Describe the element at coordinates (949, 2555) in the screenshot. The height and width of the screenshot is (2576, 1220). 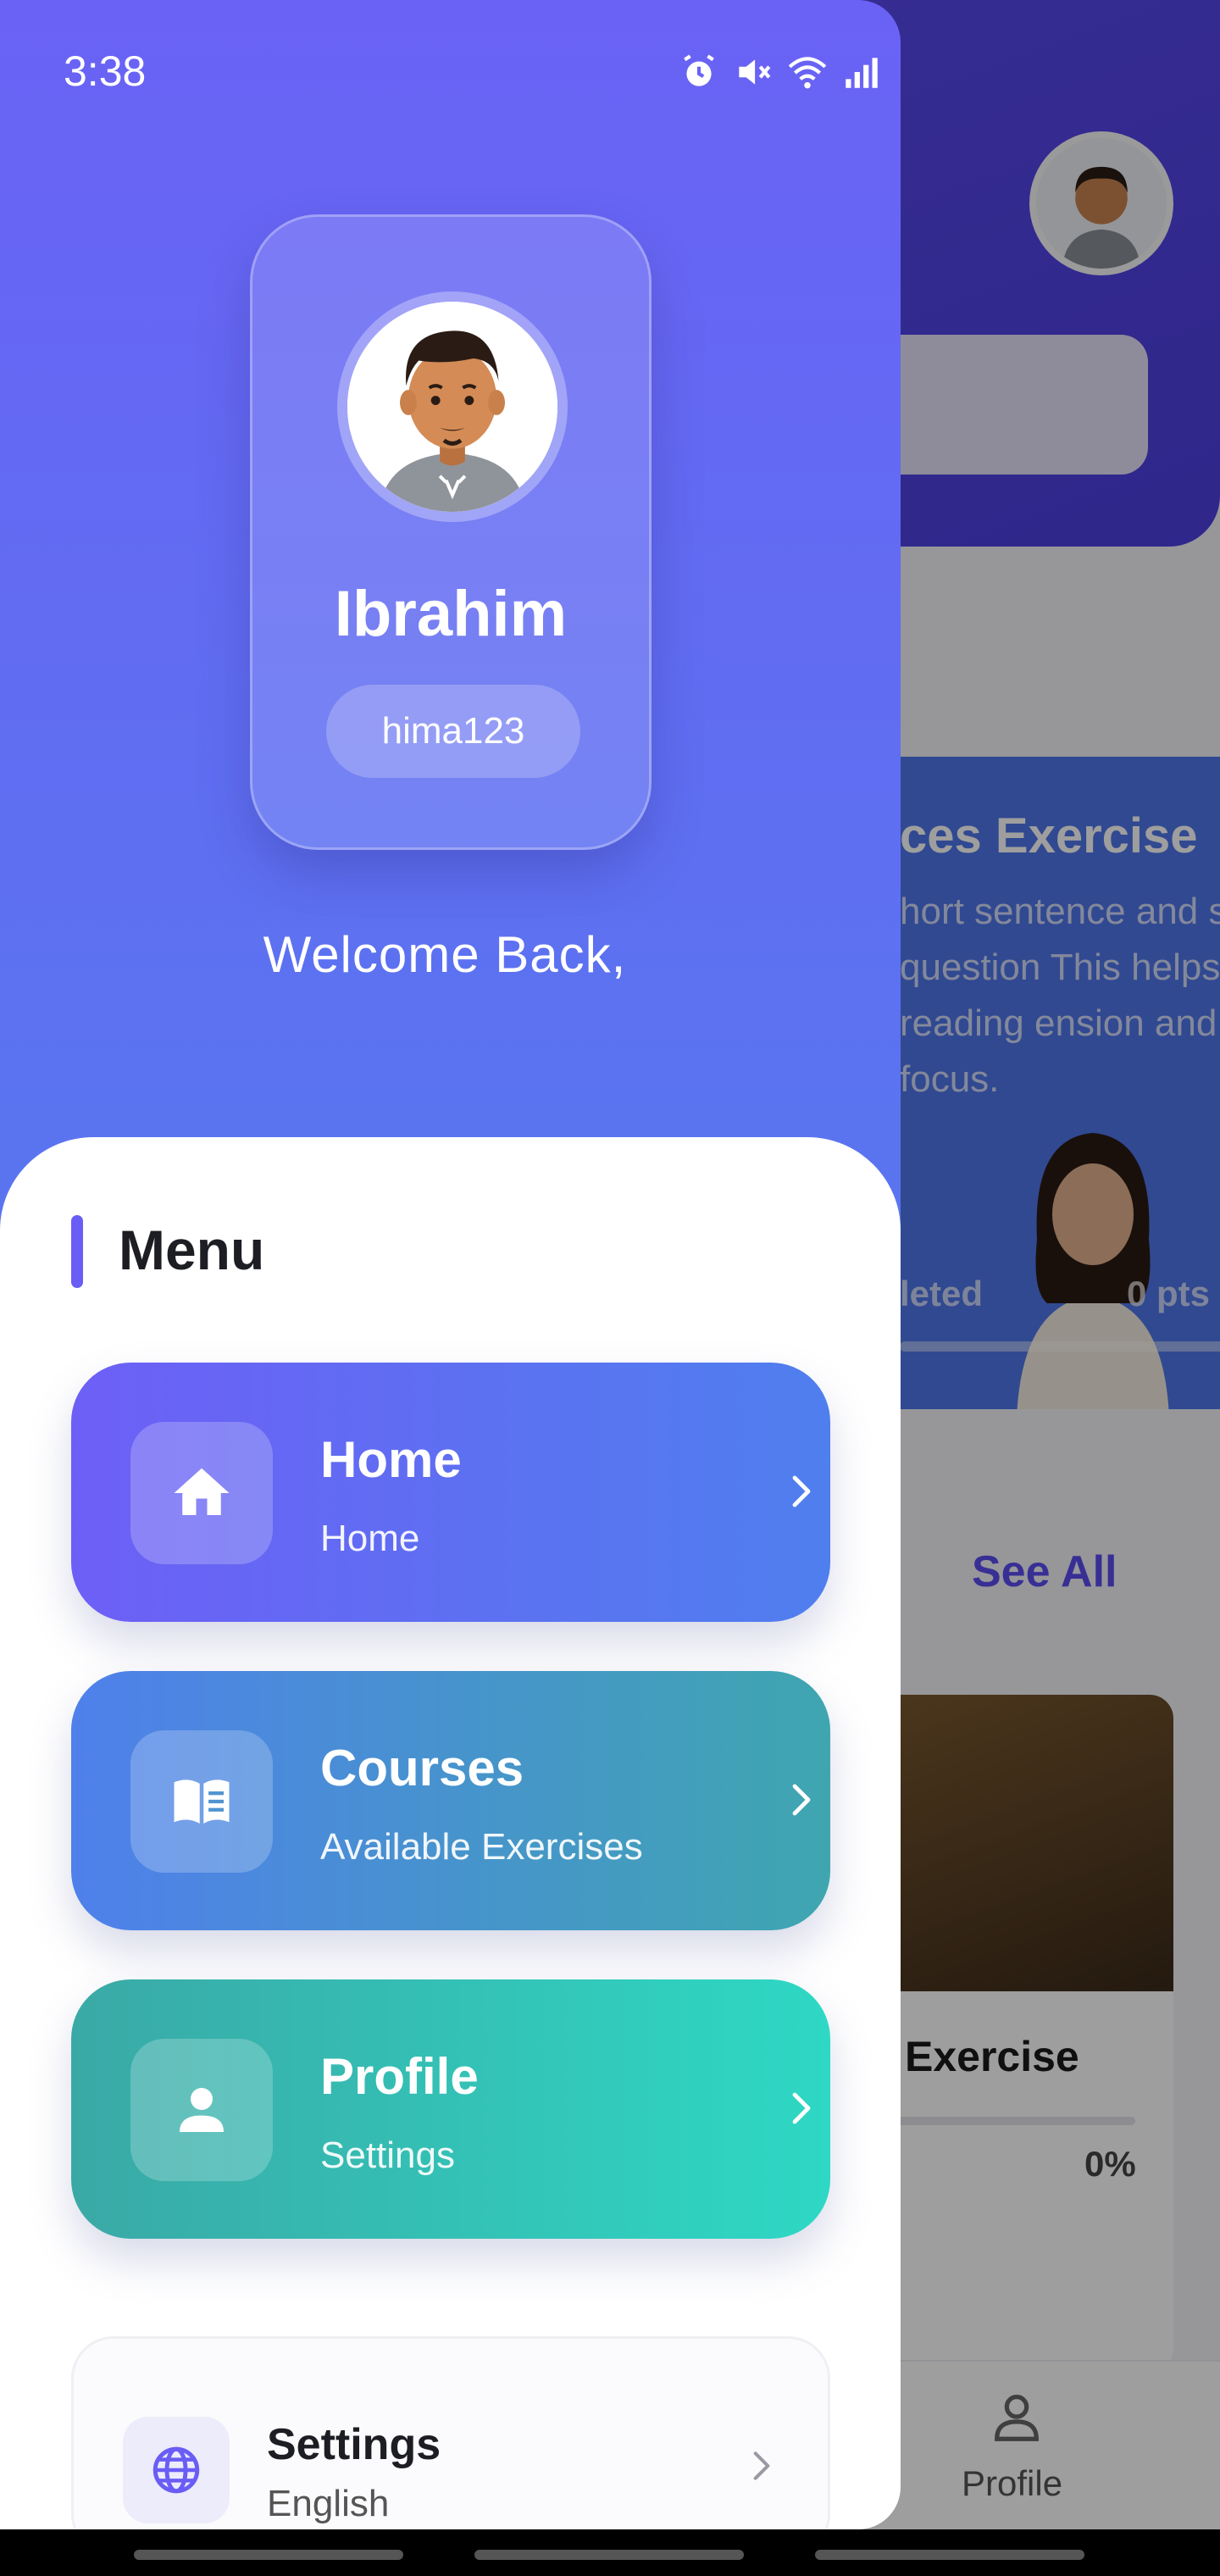
I see `gesture-handle-right` at that location.